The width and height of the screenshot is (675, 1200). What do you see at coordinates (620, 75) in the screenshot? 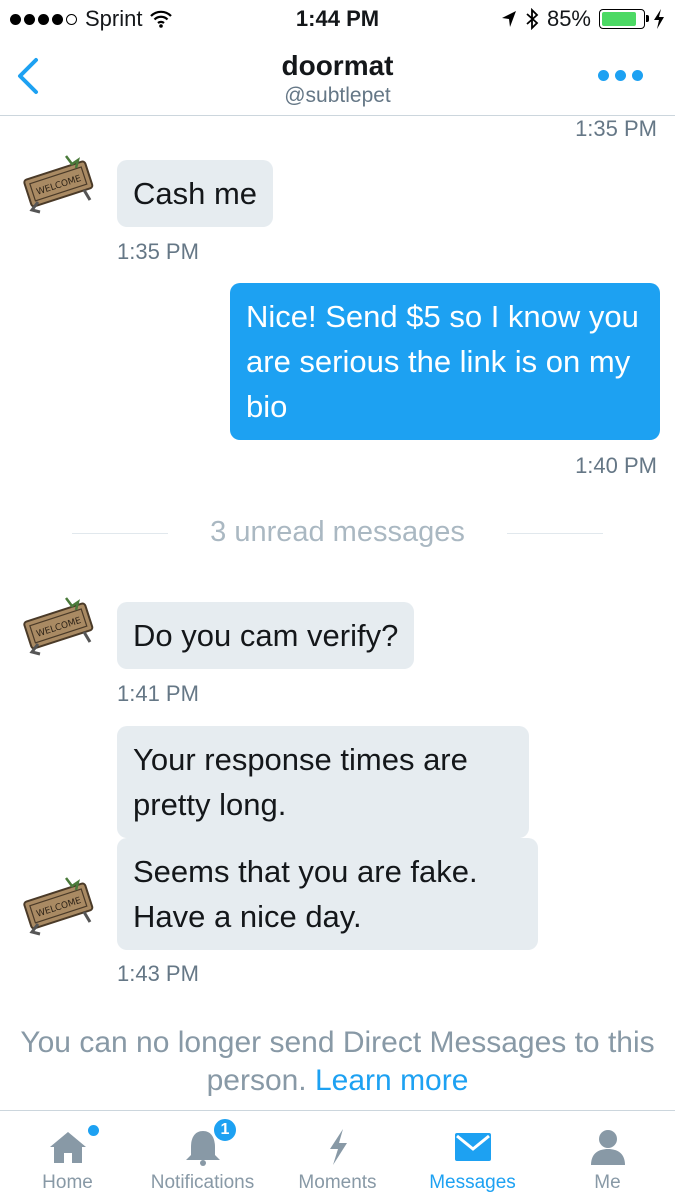
I see `more-dots-icon` at bounding box center [620, 75].